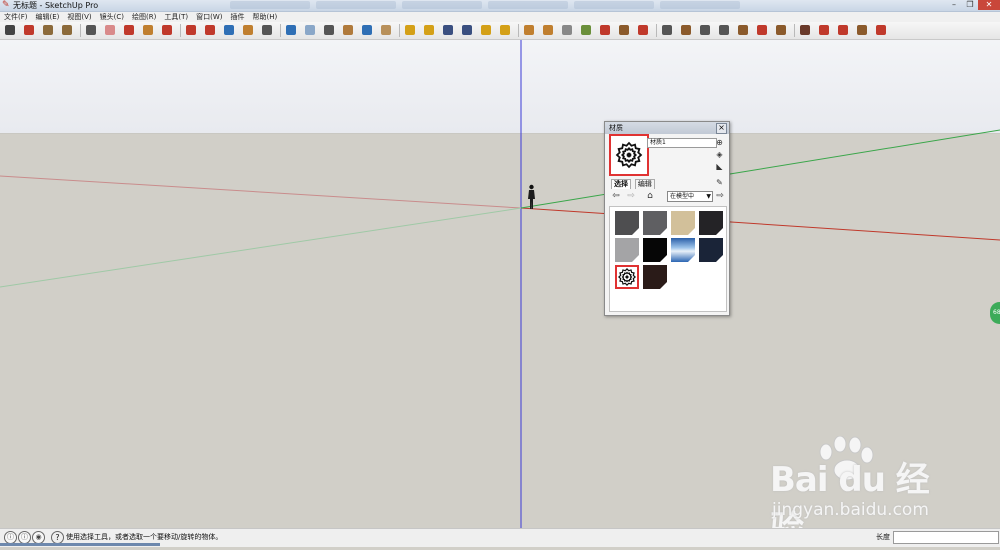 This screenshot has width=1000, height=550. What do you see at coordinates (690, 196) in the screenshot?
I see `collection-select: 在模型中 ▼` at bounding box center [690, 196].